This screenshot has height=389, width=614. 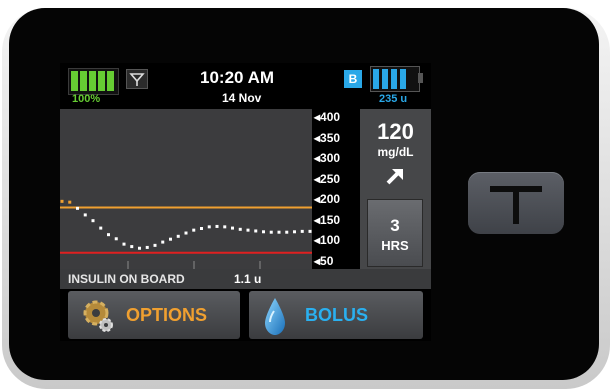 I want to click on insulin-cartridge-icon, so click(x=397, y=79).